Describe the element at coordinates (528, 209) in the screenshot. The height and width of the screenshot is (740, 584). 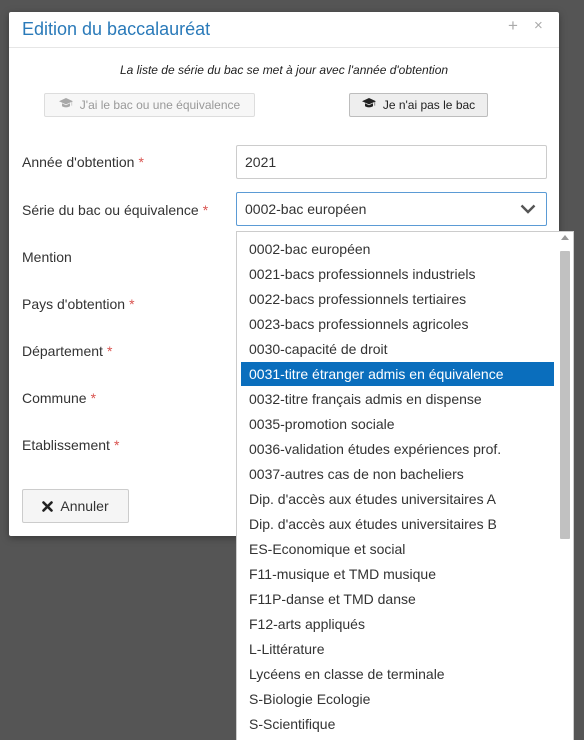
I see `chevron-down-icon` at that location.